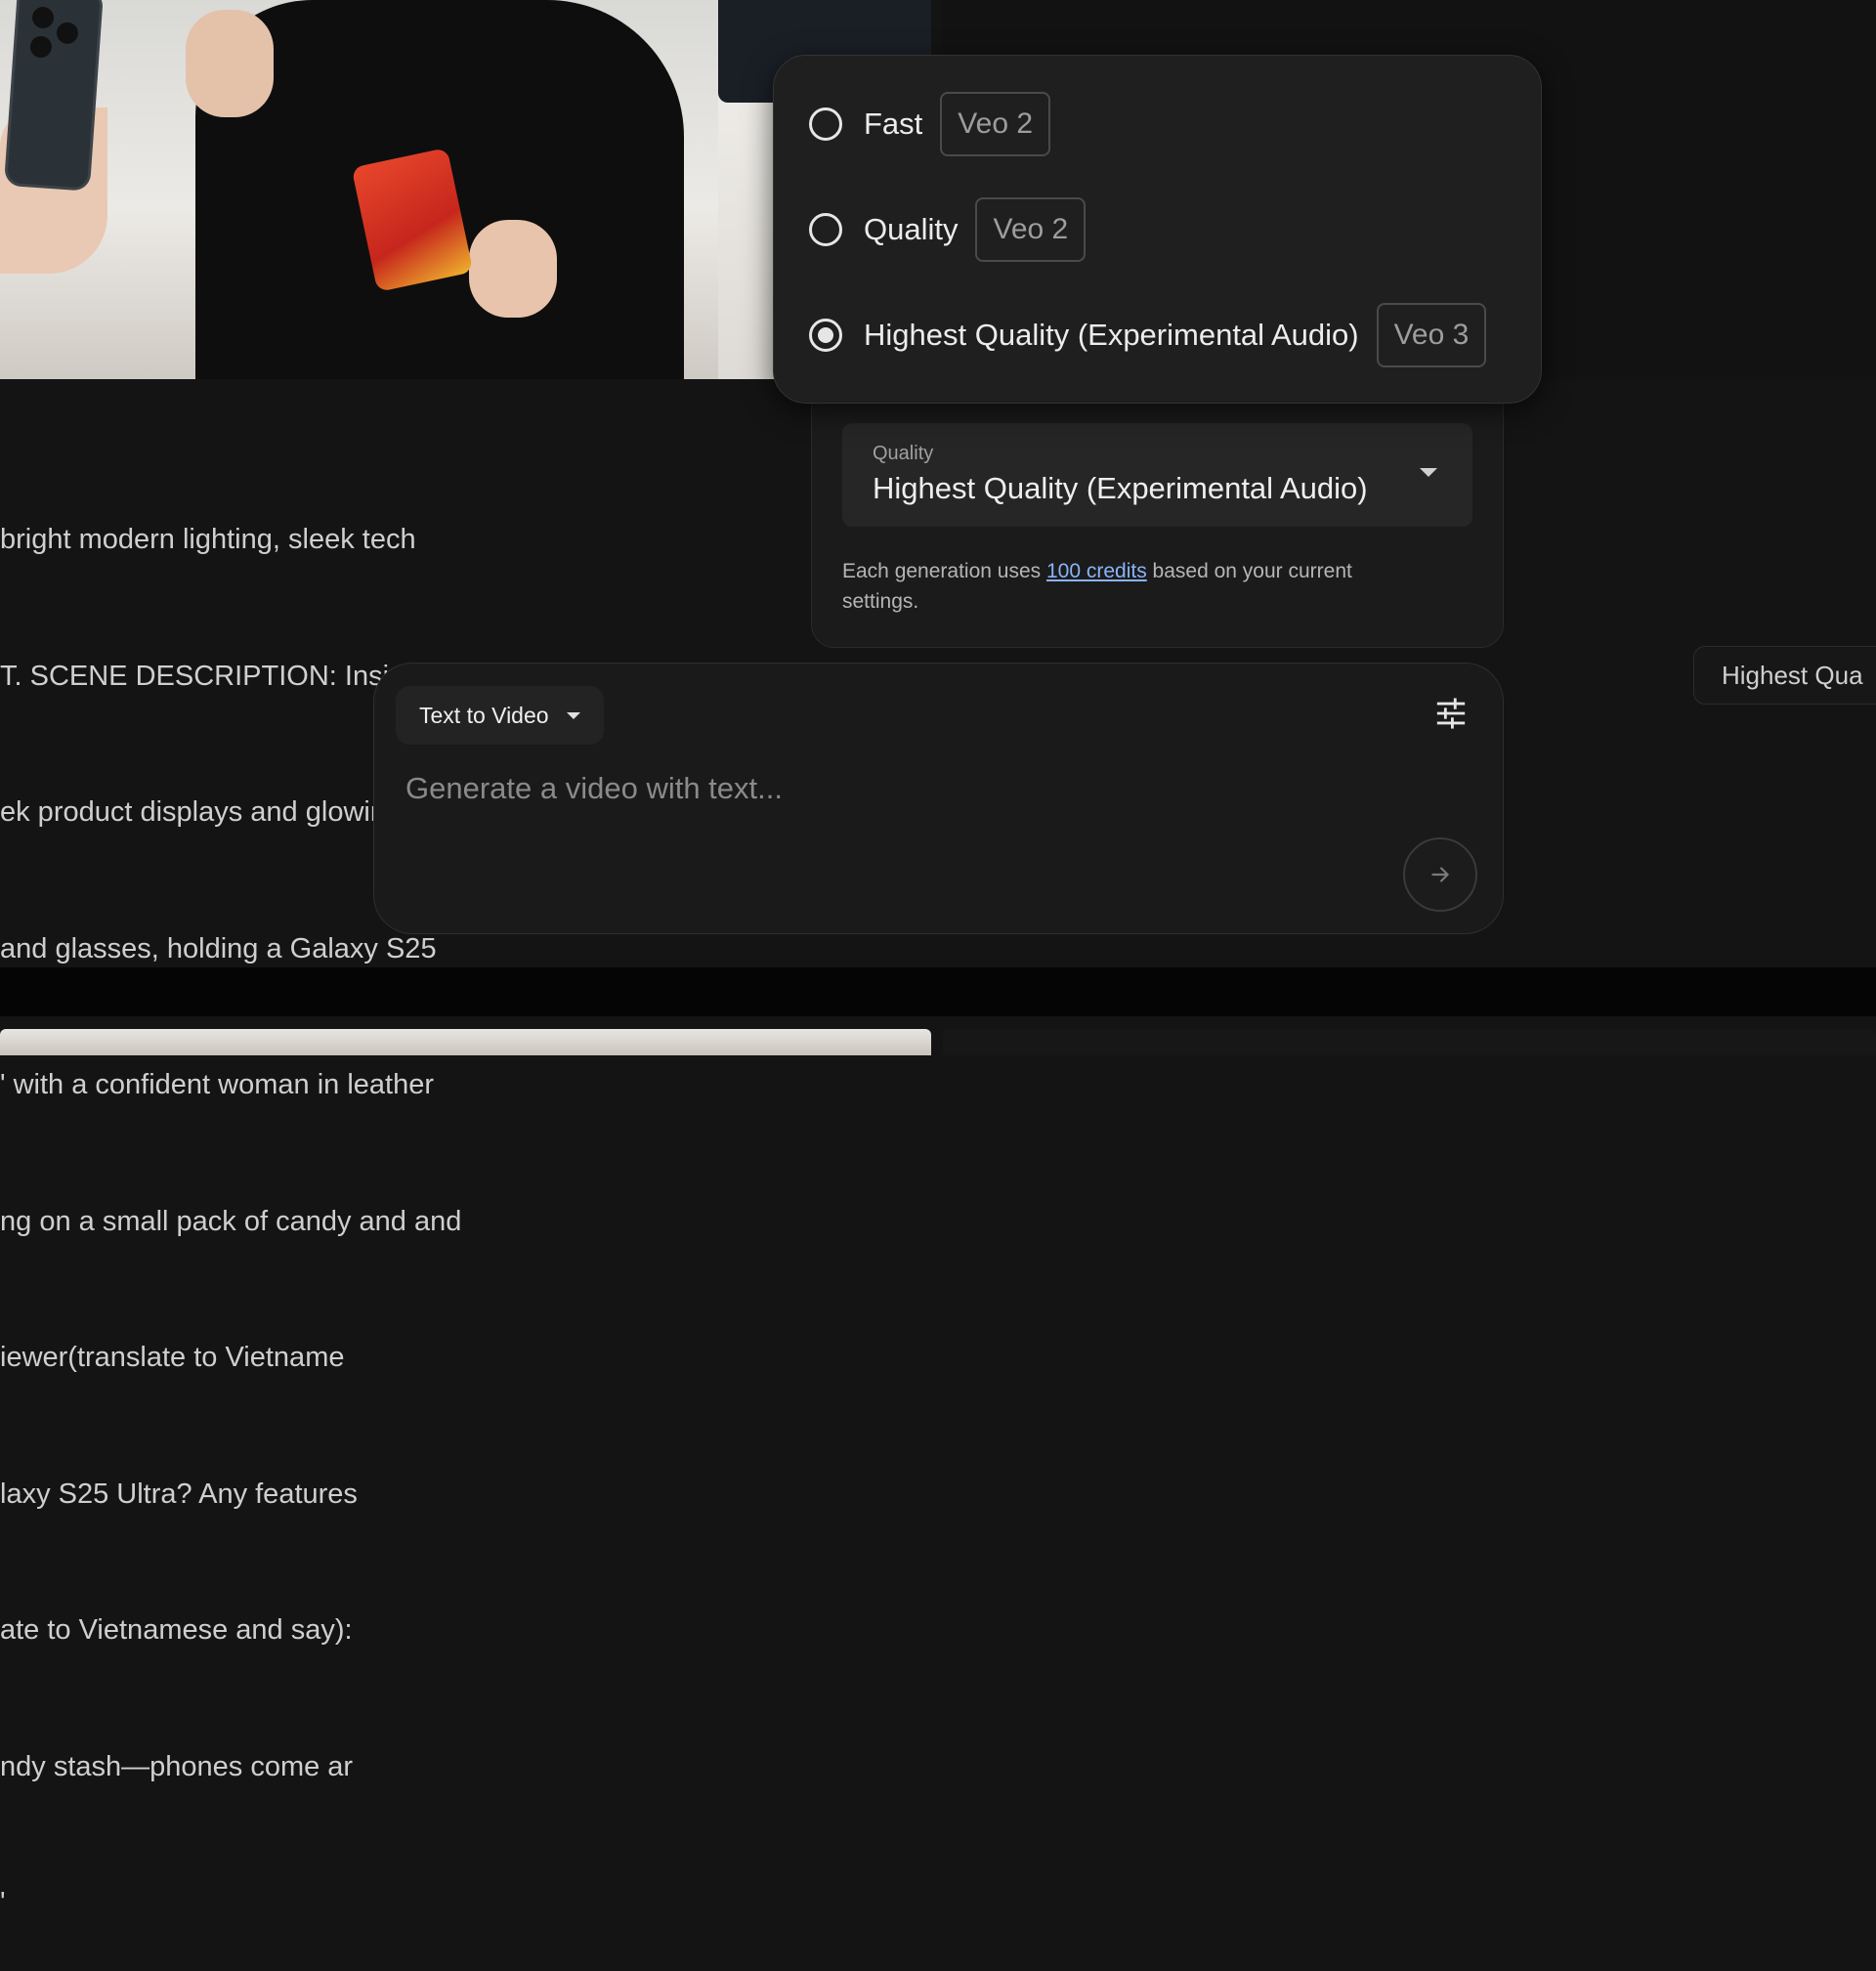 This screenshot has height=1971, width=1876. What do you see at coordinates (54, 94) in the screenshot?
I see `thumbnail-phone` at bounding box center [54, 94].